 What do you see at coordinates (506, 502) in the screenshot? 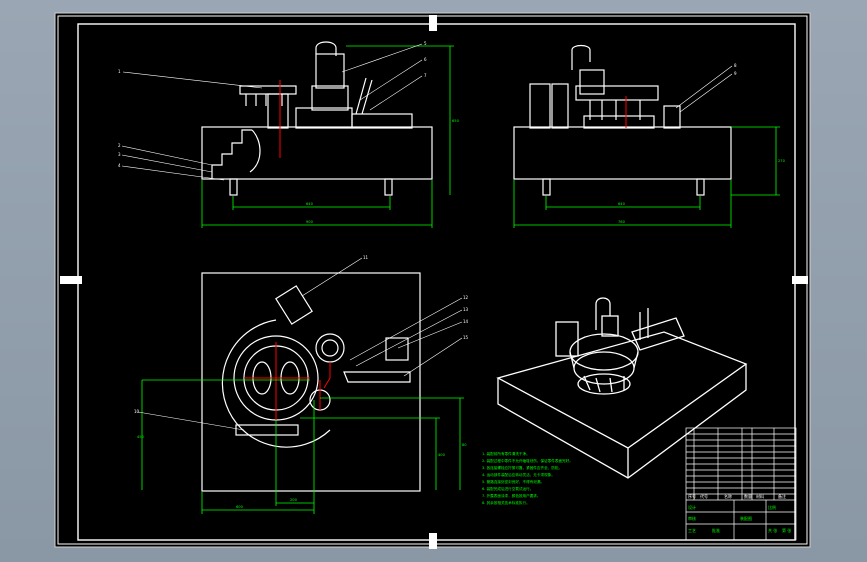
I see `svg-text: 8. 其余按相关技术标准执行。` at bounding box center [506, 502].